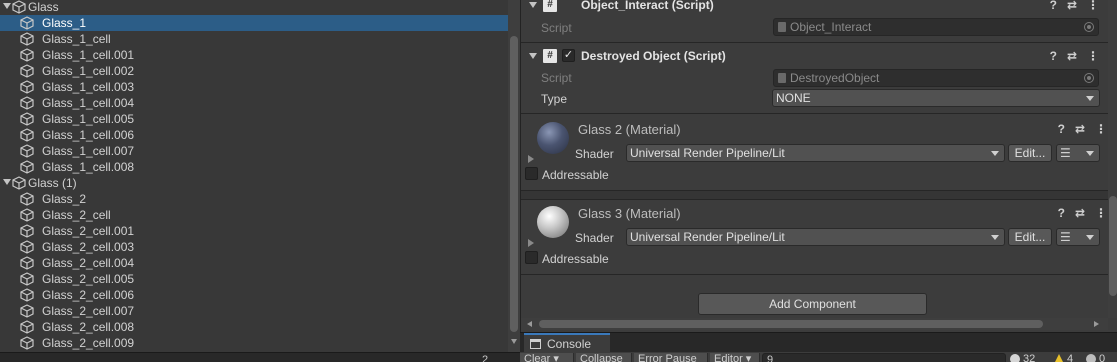 The height and width of the screenshot is (362, 1117). What do you see at coordinates (52, 183) in the screenshot?
I see `hierarchy-item-label: Glass (1)` at bounding box center [52, 183].